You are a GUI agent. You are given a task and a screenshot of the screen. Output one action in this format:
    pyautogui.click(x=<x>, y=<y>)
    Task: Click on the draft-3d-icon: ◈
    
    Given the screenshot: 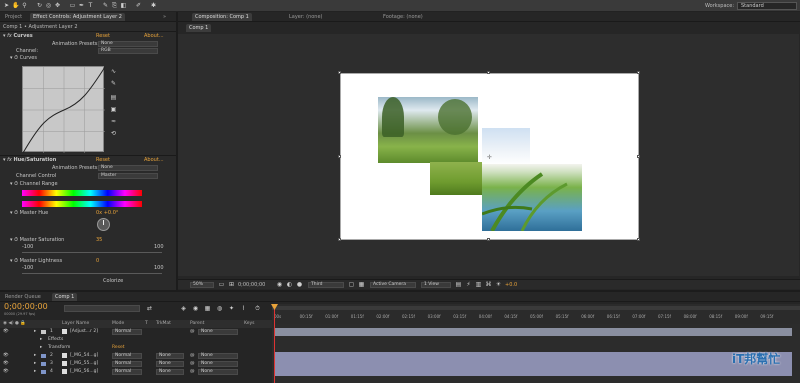 What is the action you would take?
    pyautogui.click(x=183, y=308)
    